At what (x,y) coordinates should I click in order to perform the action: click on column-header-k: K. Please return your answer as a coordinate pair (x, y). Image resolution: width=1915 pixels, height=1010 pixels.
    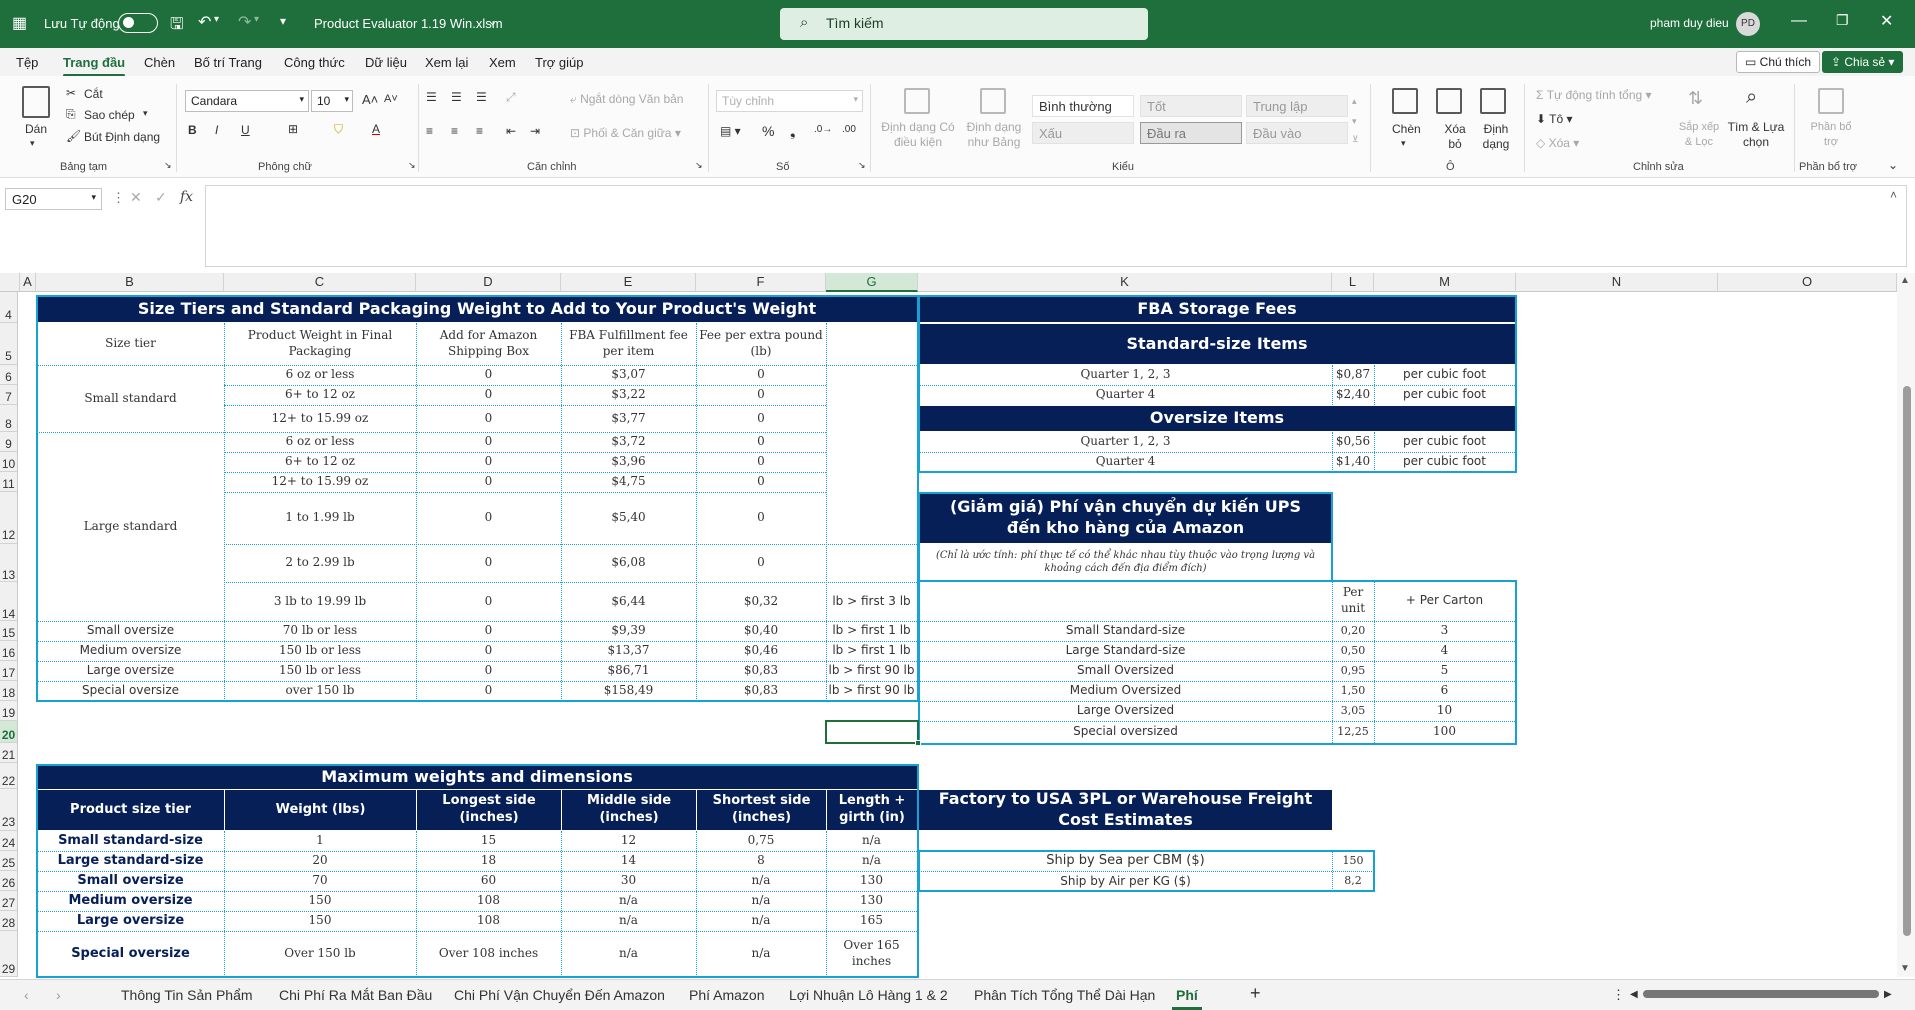
    Looking at the image, I should click on (1125, 282).